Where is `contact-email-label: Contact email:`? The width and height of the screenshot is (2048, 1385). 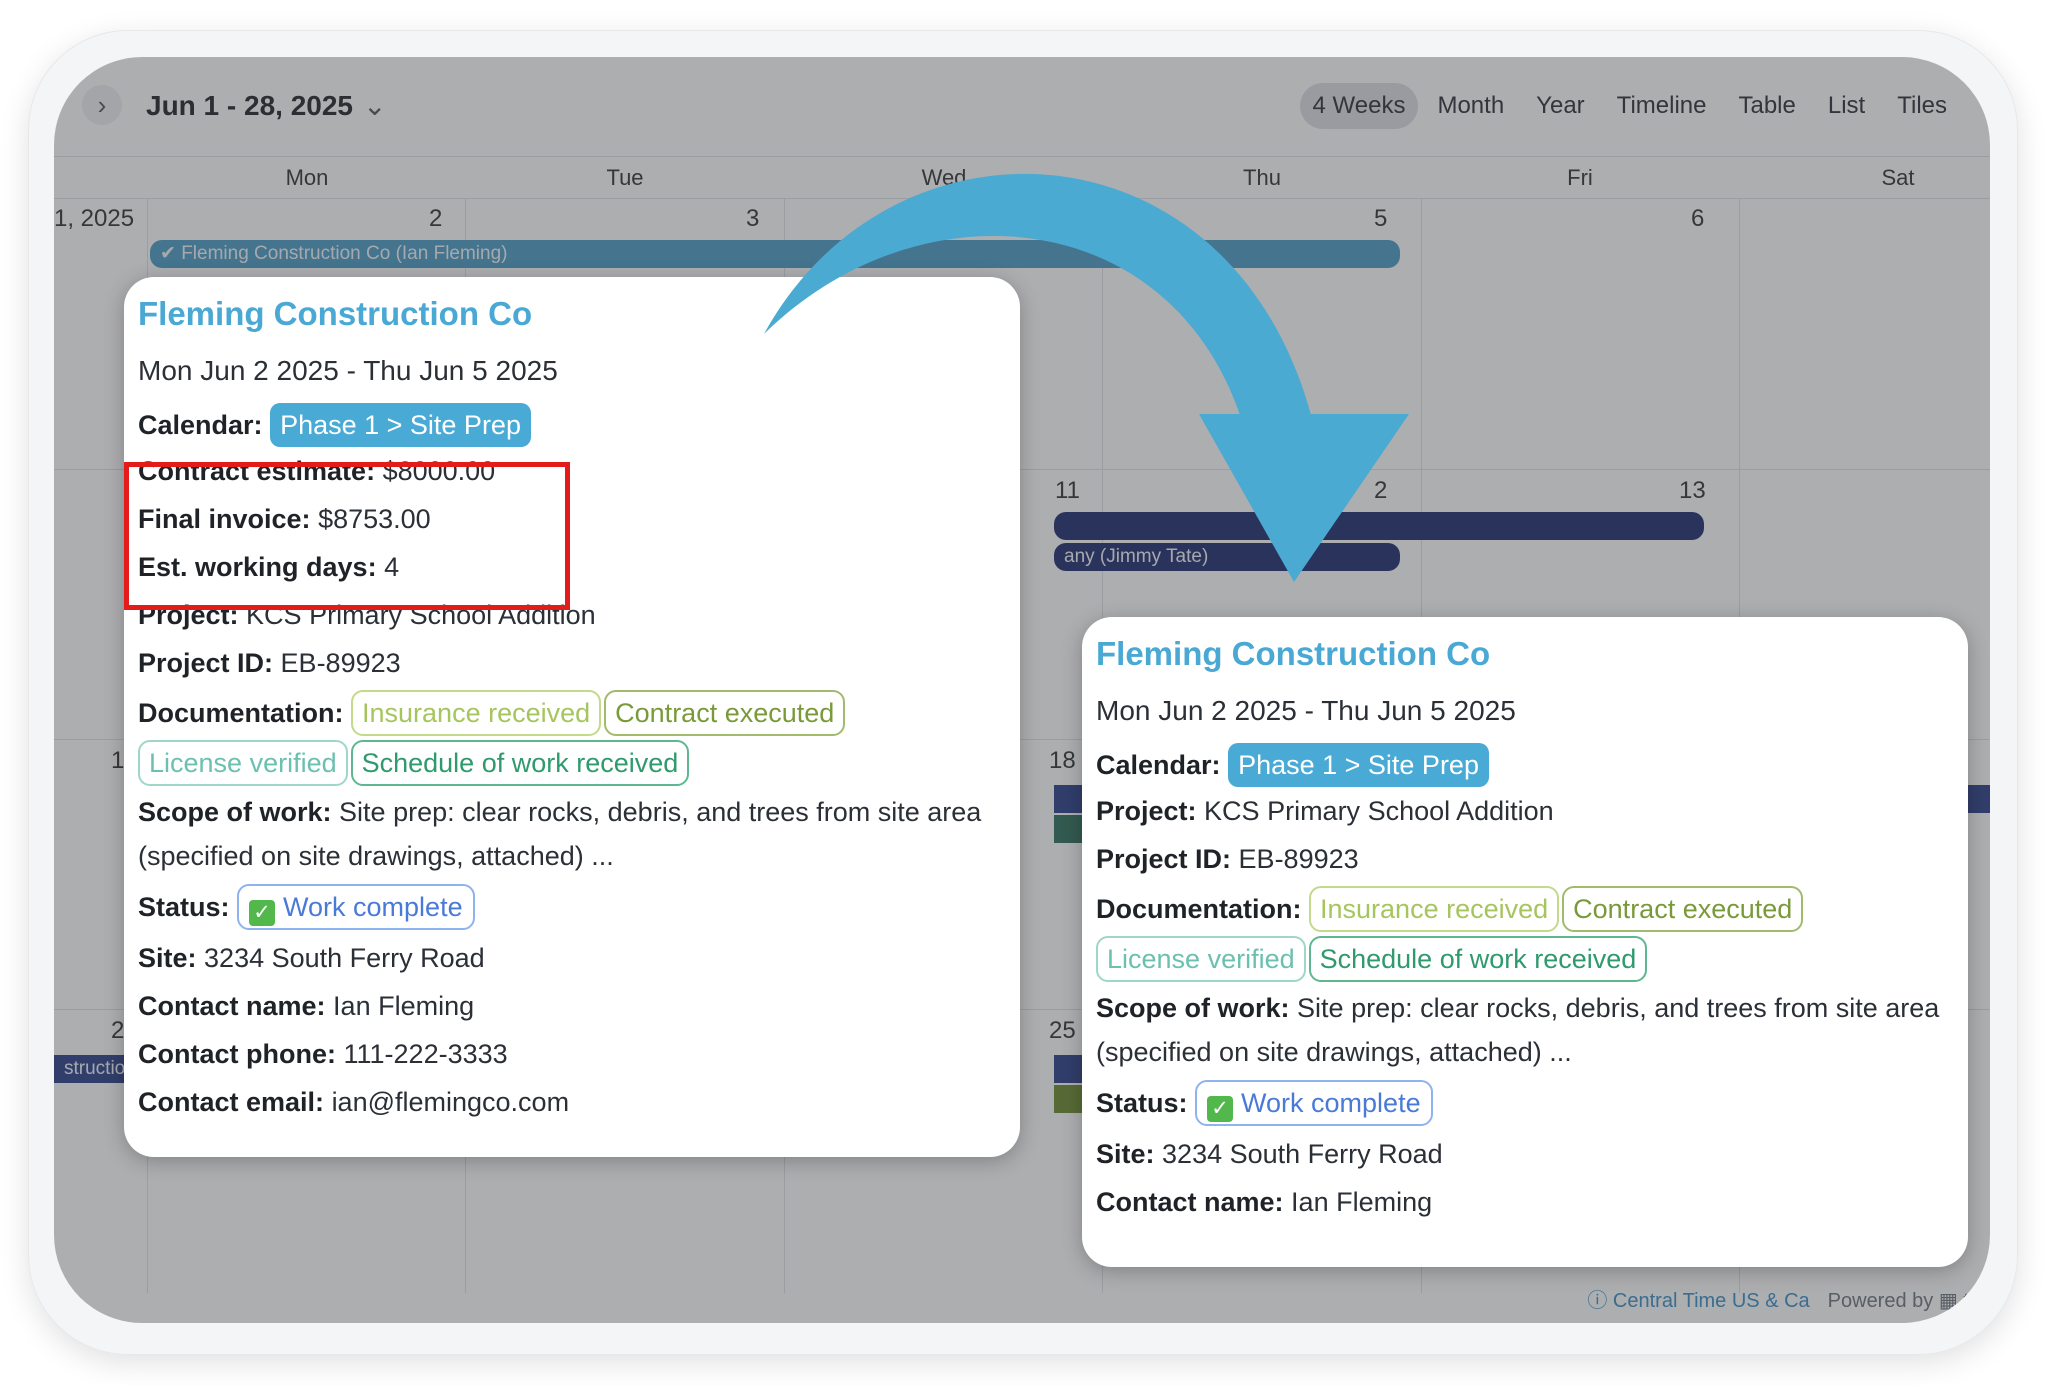 contact-email-label: Contact email: is located at coordinates (231, 1102).